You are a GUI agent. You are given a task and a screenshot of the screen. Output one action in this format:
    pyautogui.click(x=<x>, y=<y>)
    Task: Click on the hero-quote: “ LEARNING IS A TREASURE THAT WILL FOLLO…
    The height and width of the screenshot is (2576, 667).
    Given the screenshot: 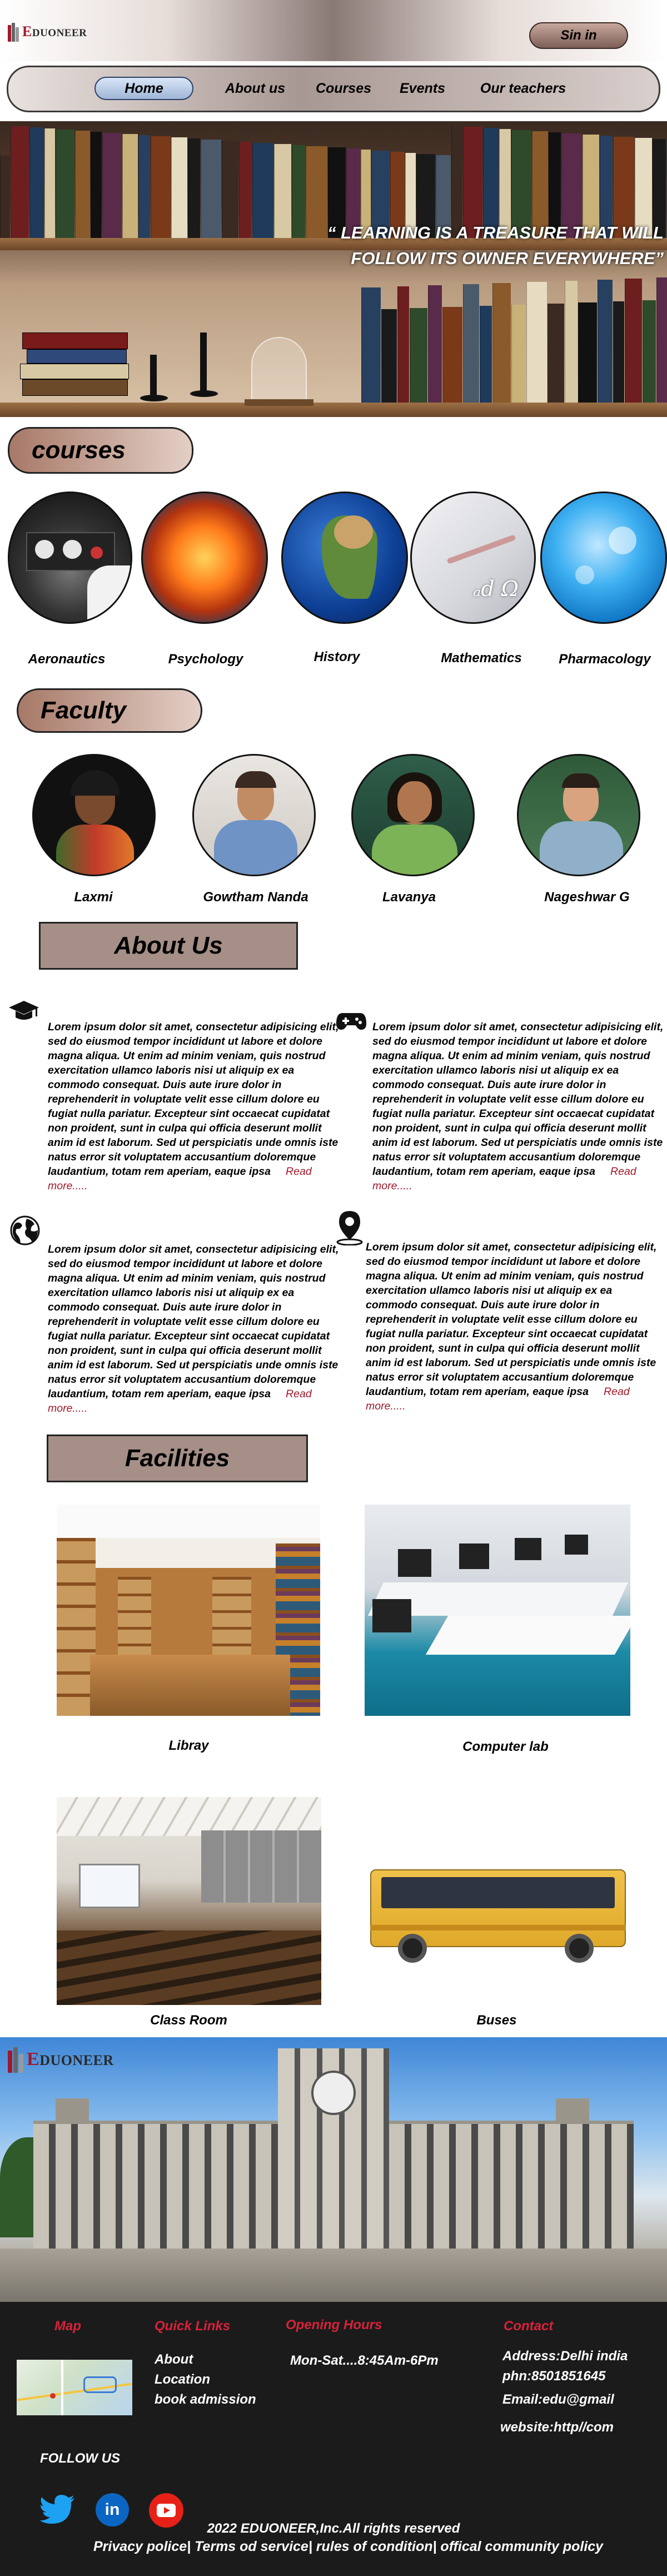 What is the action you would take?
    pyautogui.click(x=495, y=245)
    